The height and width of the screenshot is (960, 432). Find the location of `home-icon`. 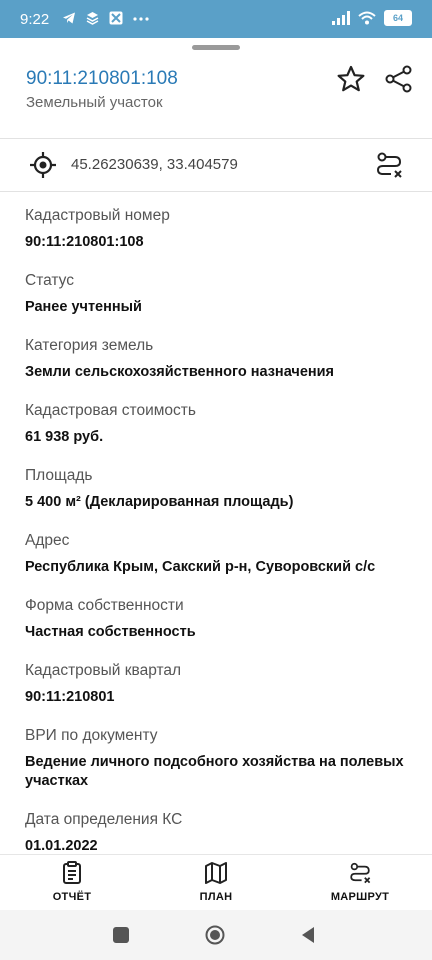

home-icon is located at coordinates (215, 935).